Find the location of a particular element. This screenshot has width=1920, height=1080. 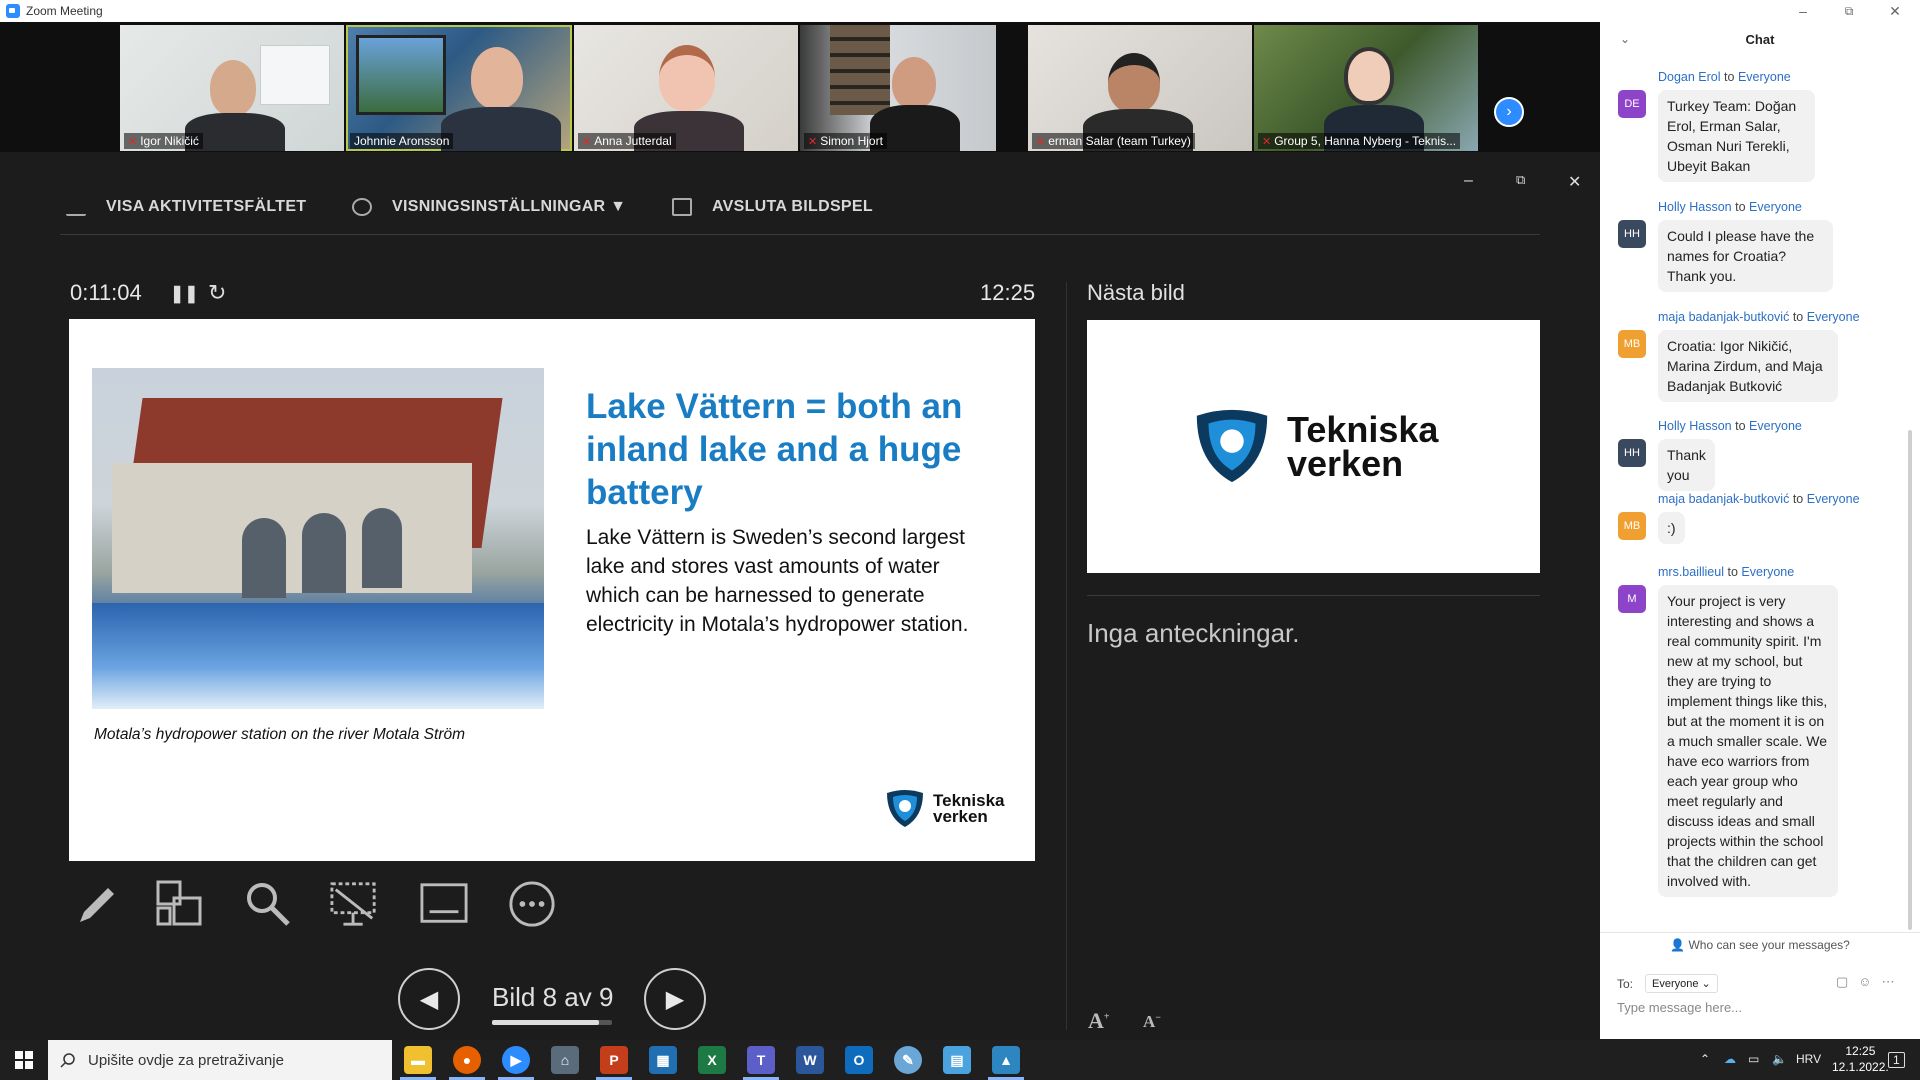

teams-icon: T is located at coordinates (761, 1060).